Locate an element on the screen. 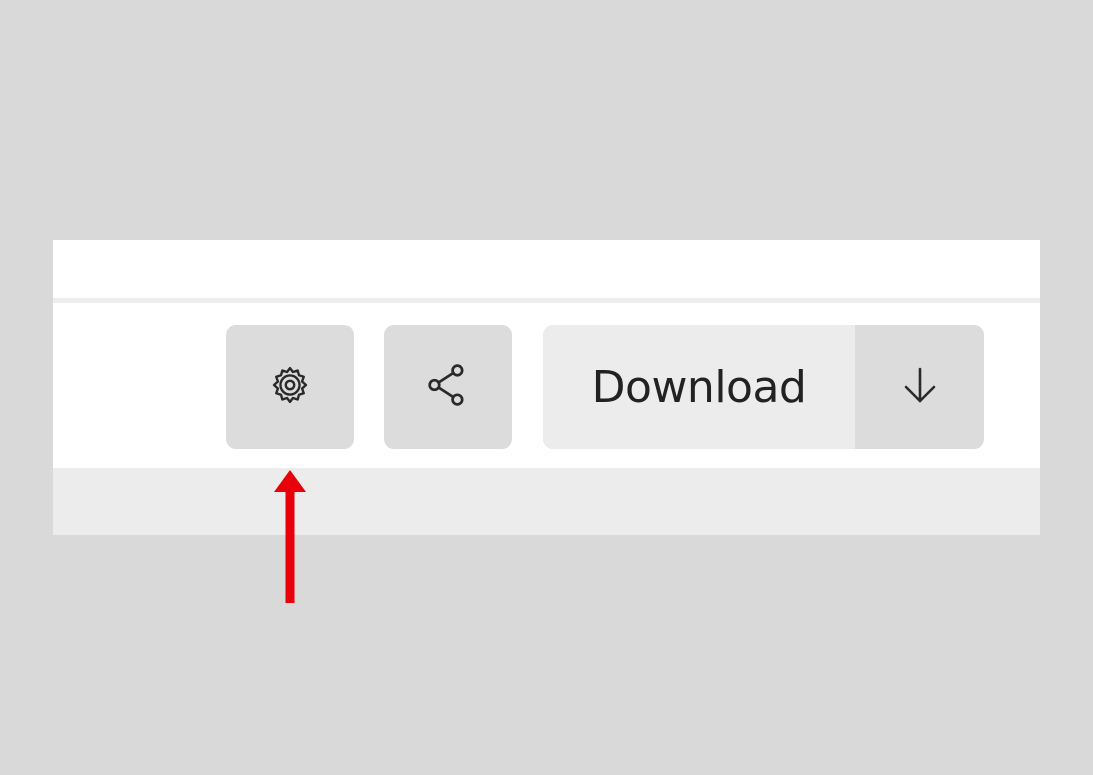 Image resolution: width=1093 pixels, height=775 pixels. arrow-down-icon is located at coordinates (920, 387).